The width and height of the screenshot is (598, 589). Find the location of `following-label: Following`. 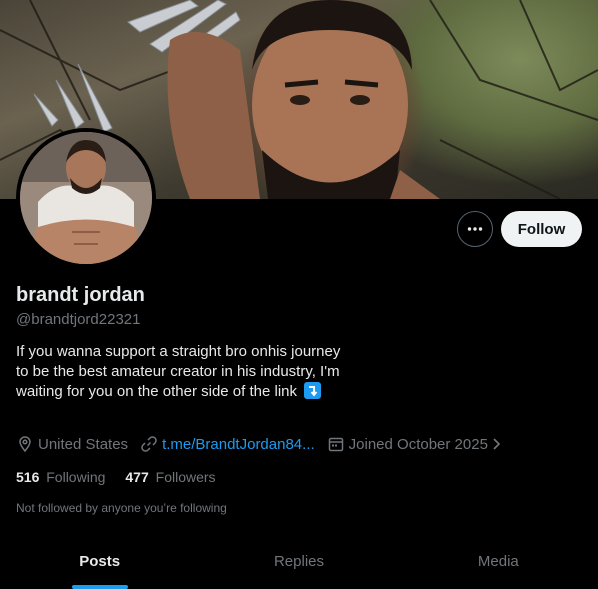

following-label: Following is located at coordinates (76, 477).